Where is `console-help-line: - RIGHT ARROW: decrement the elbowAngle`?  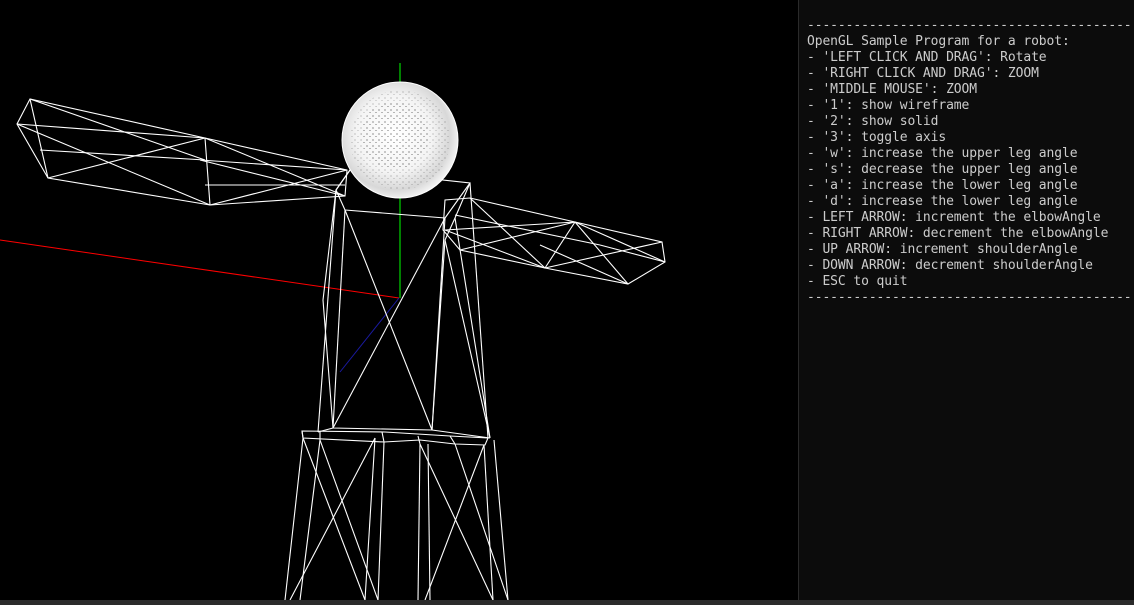
console-help-line: - RIGHT ARROW: decrement the elbowAngle is located at coordinates (958, 233).